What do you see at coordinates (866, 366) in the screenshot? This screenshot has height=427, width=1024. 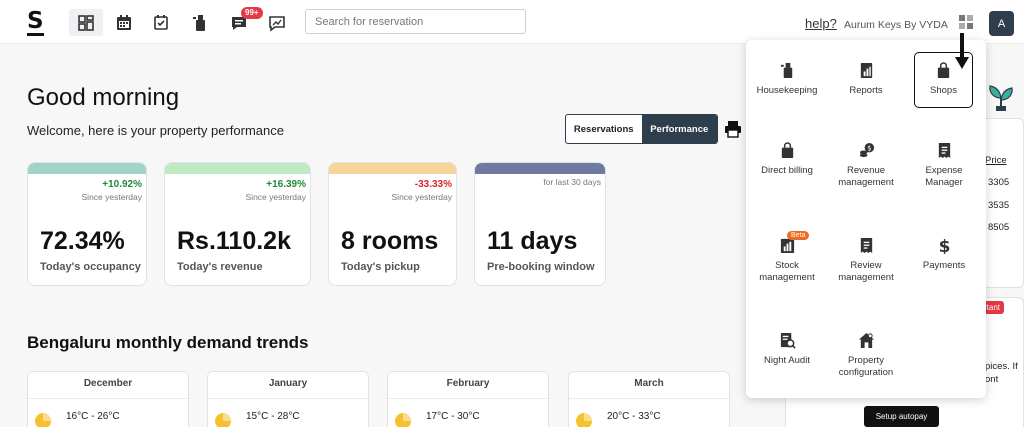 I see `app-label: Property configuration` at bounding box center [866, 366].